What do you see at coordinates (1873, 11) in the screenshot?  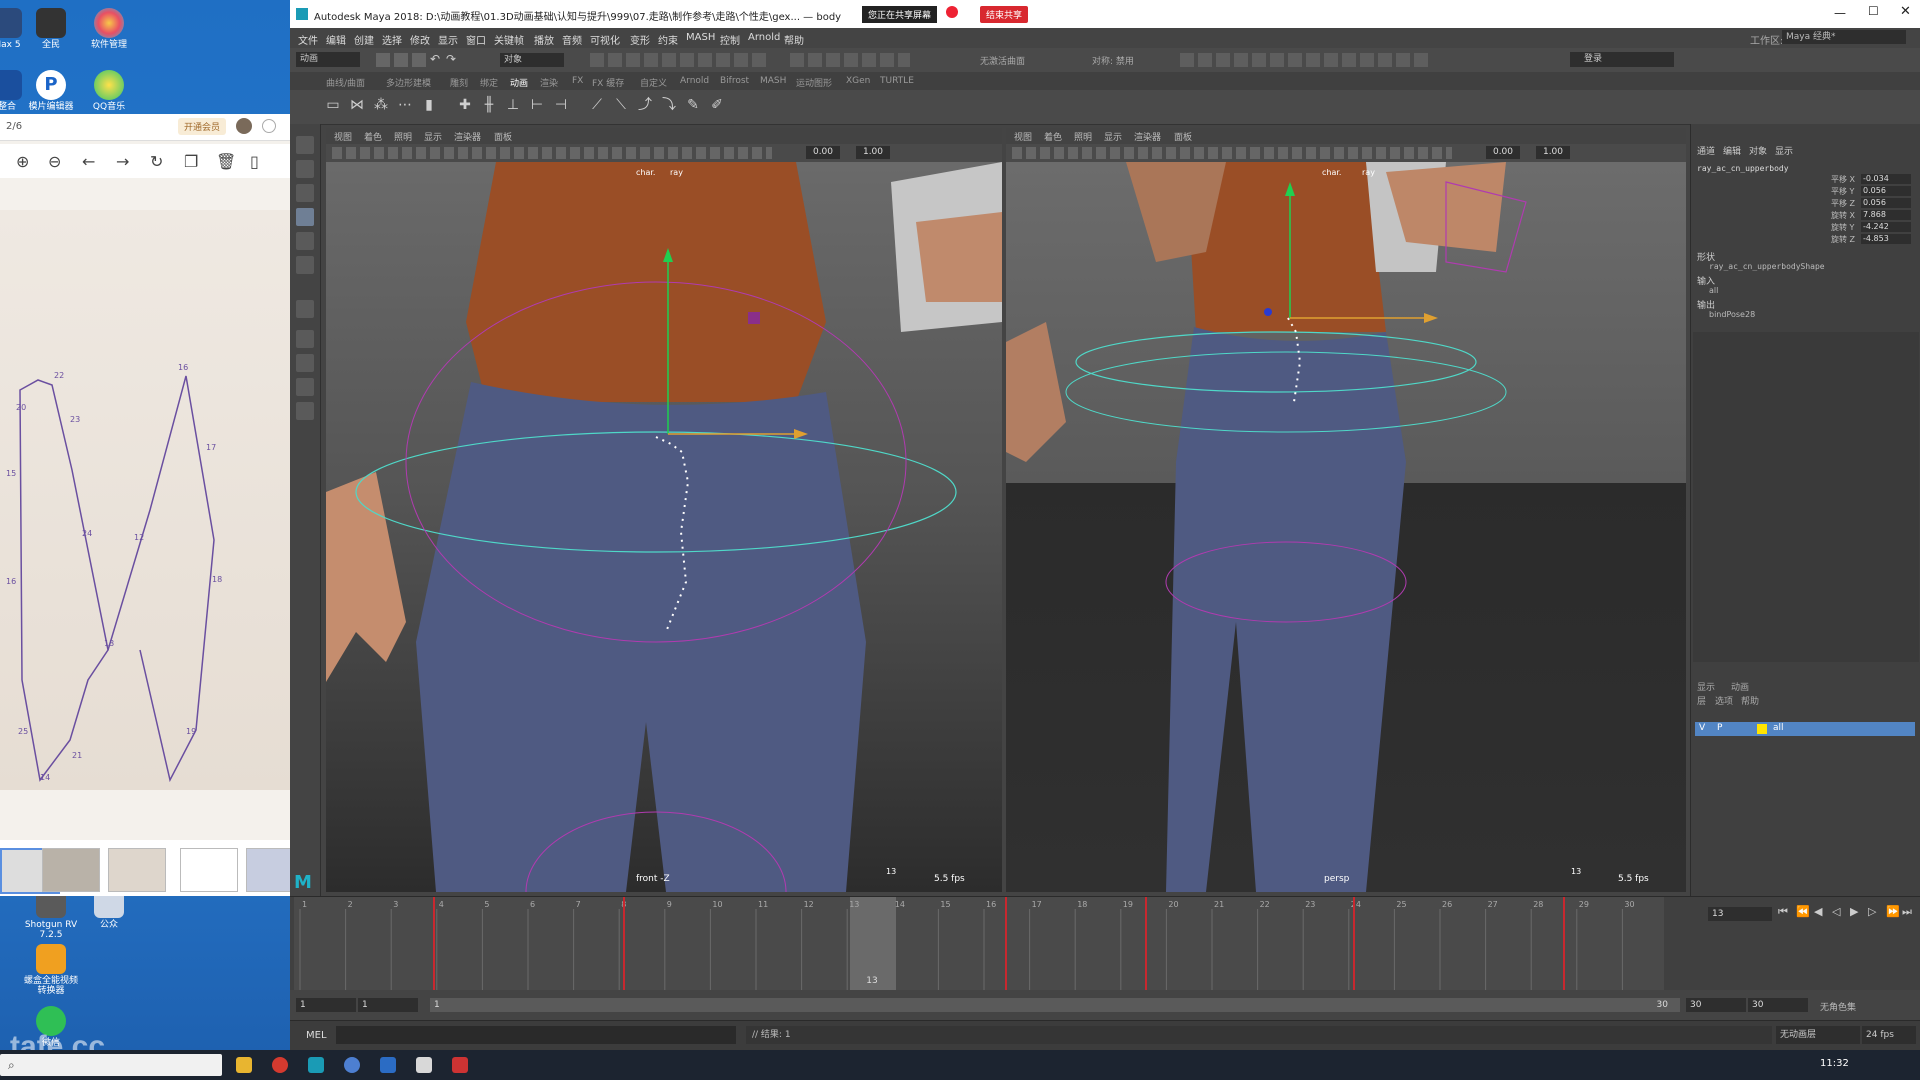 I see `maximize-icon: ☐` at bounding box center [1873, 11].